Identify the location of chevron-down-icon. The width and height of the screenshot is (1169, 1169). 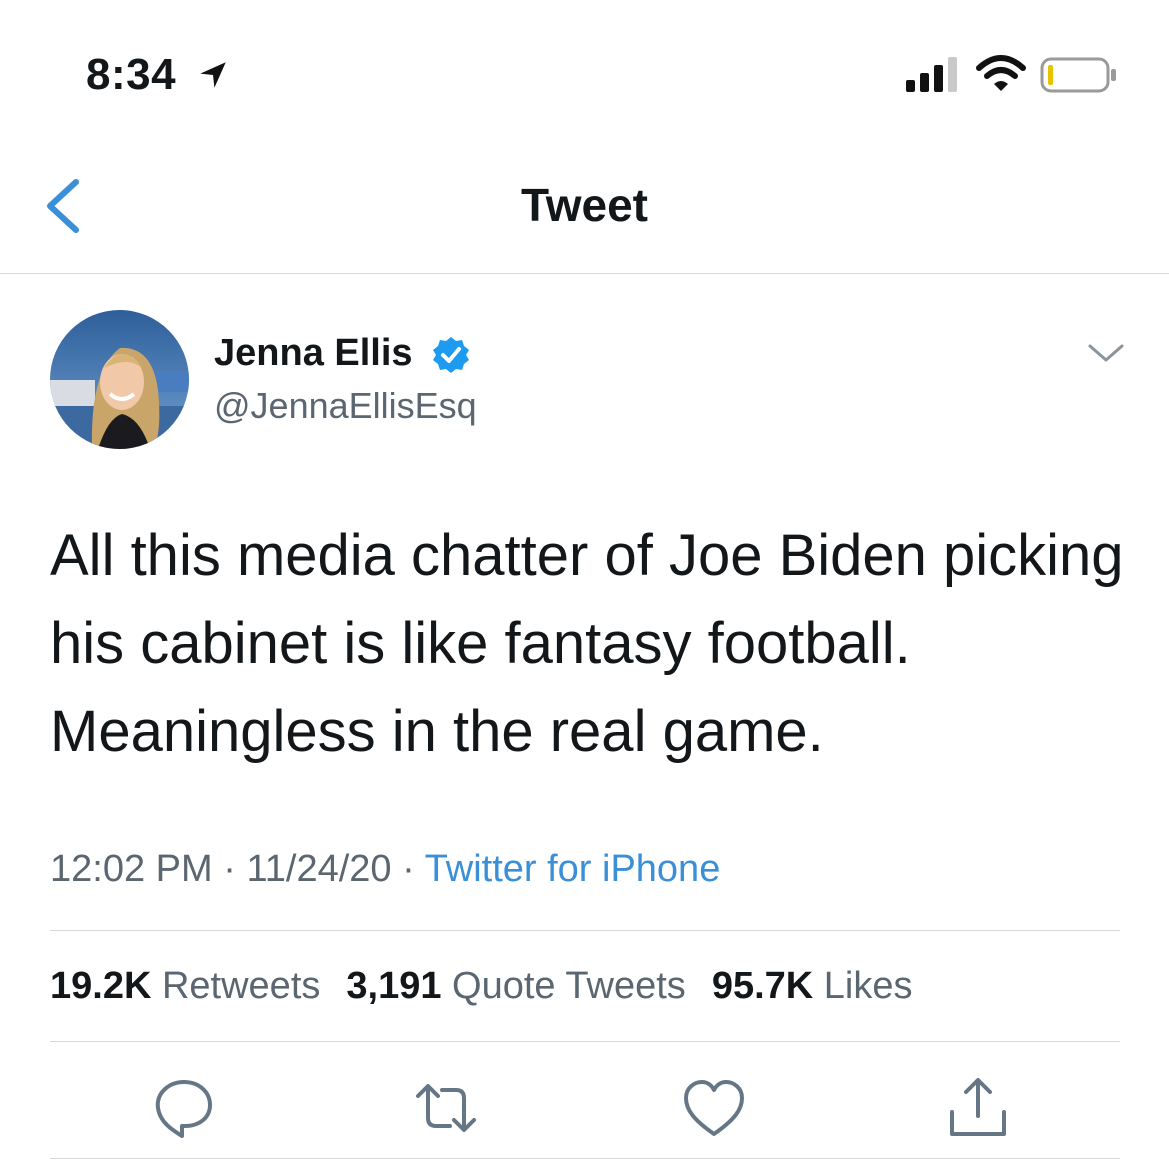
(1106, 353).